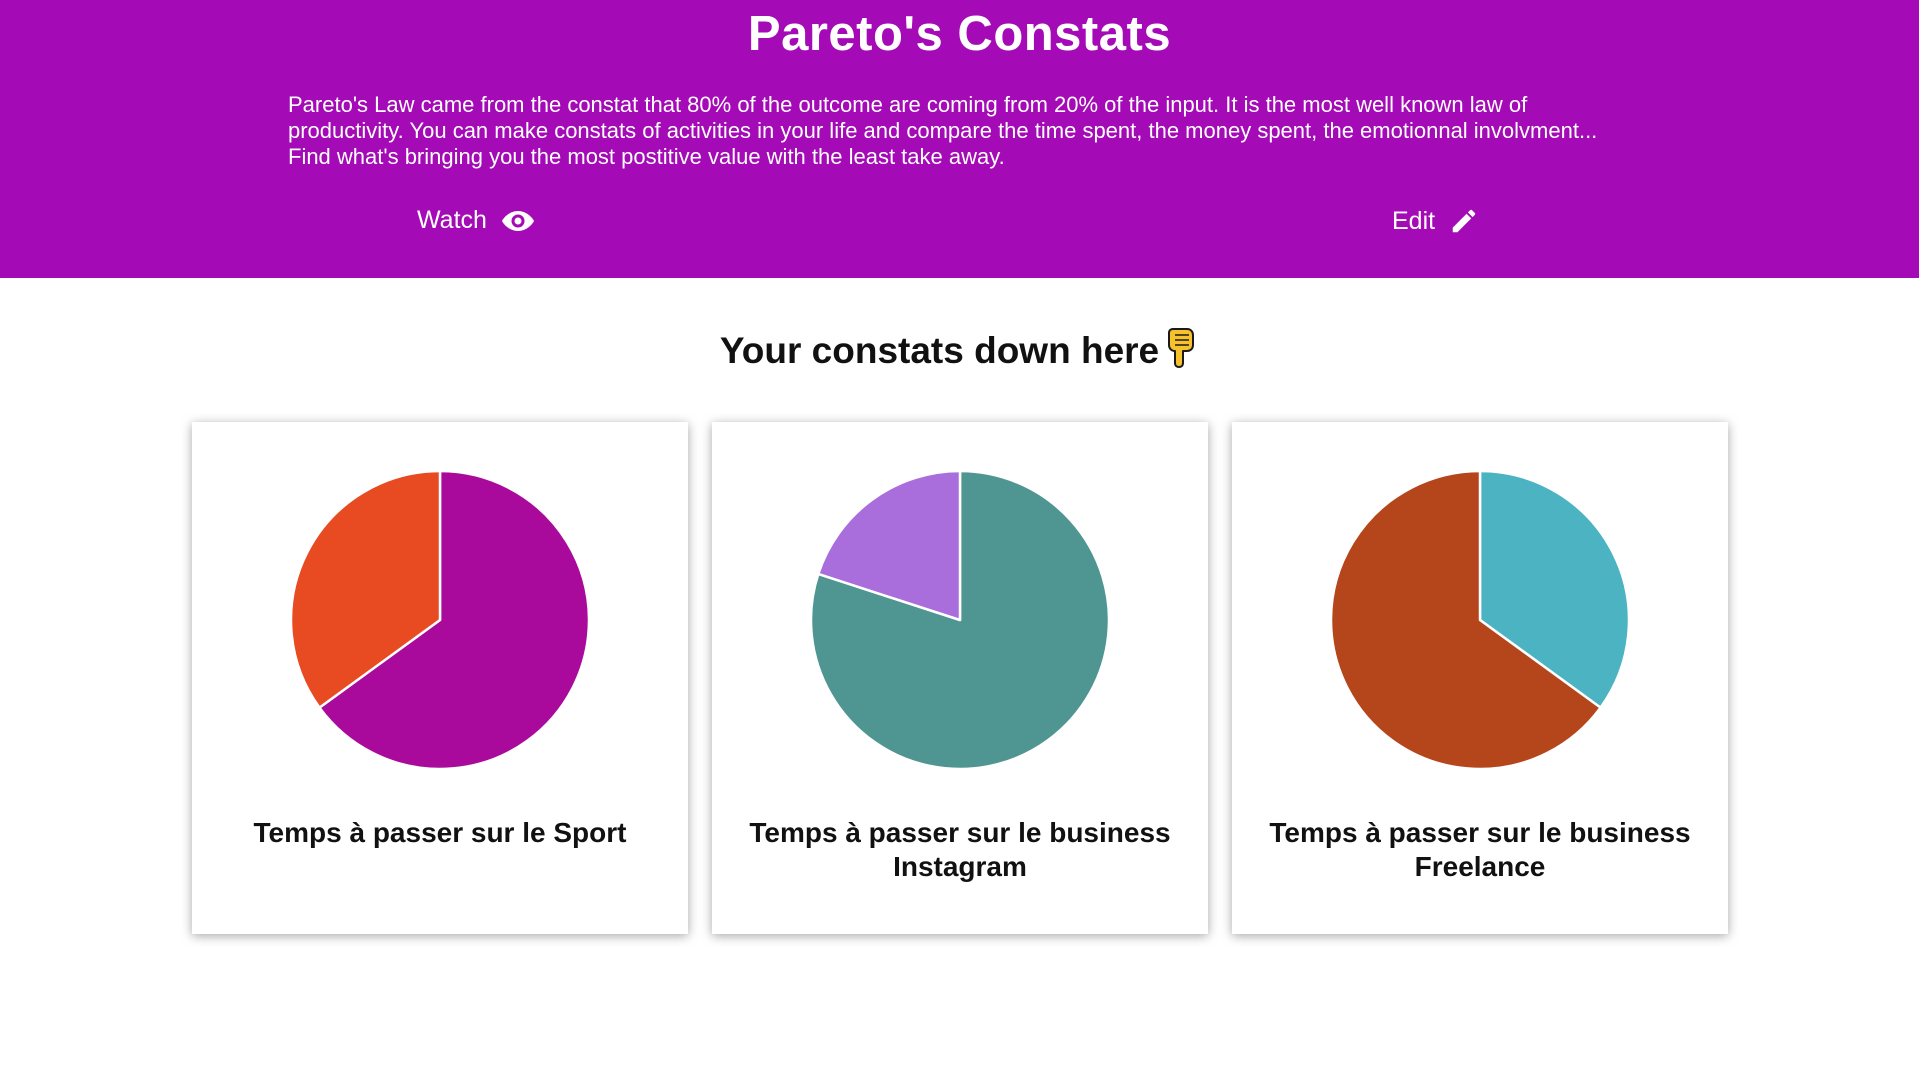 The width and height of the screenshot is (1919, 1079). I want to click on watch-button: Watch, so click(476, 220).